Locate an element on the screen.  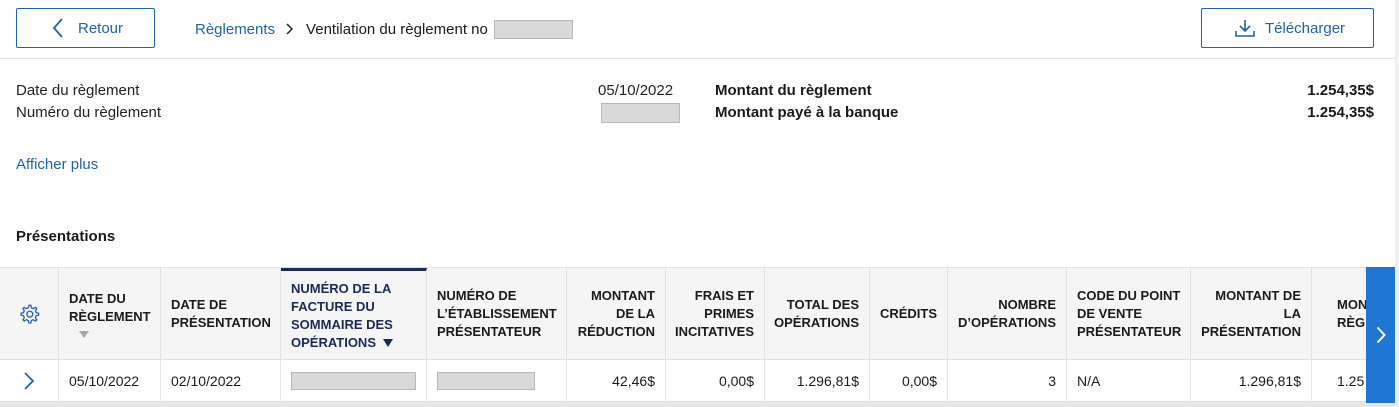
column-header-label: TOTAL DES OPÉRATIONS is located at coordinates (816, 313).